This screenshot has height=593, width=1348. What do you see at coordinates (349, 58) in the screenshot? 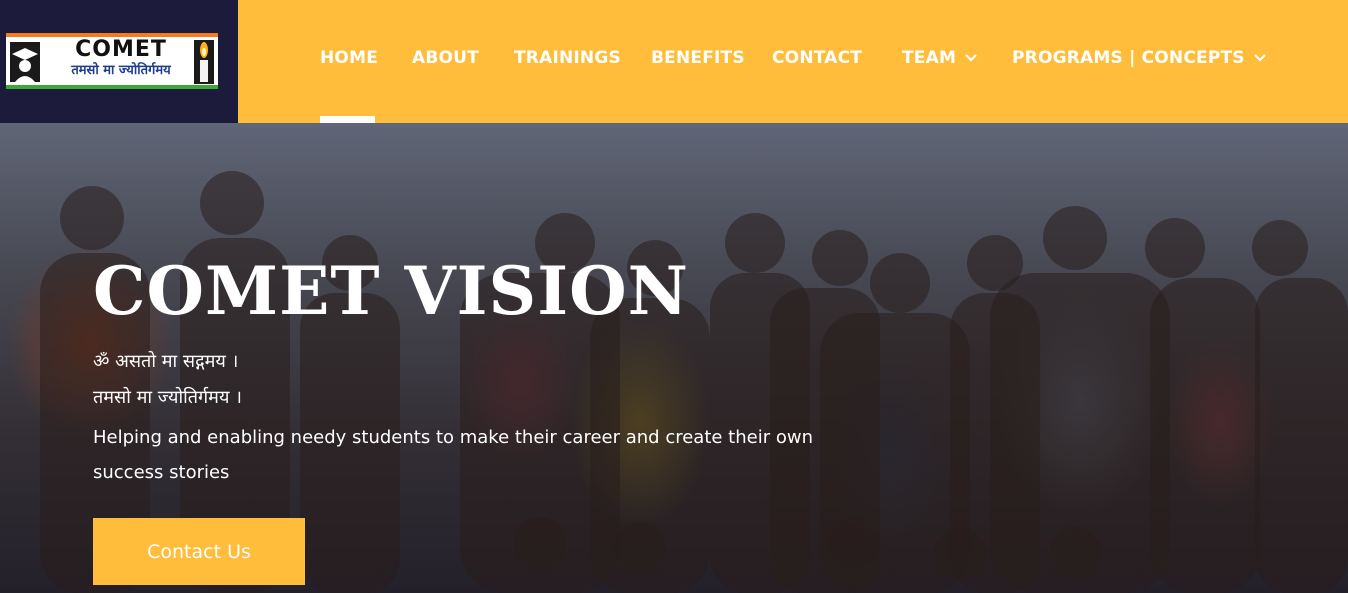
I see `nav-home: HOME` at bounding box center [349, 58].